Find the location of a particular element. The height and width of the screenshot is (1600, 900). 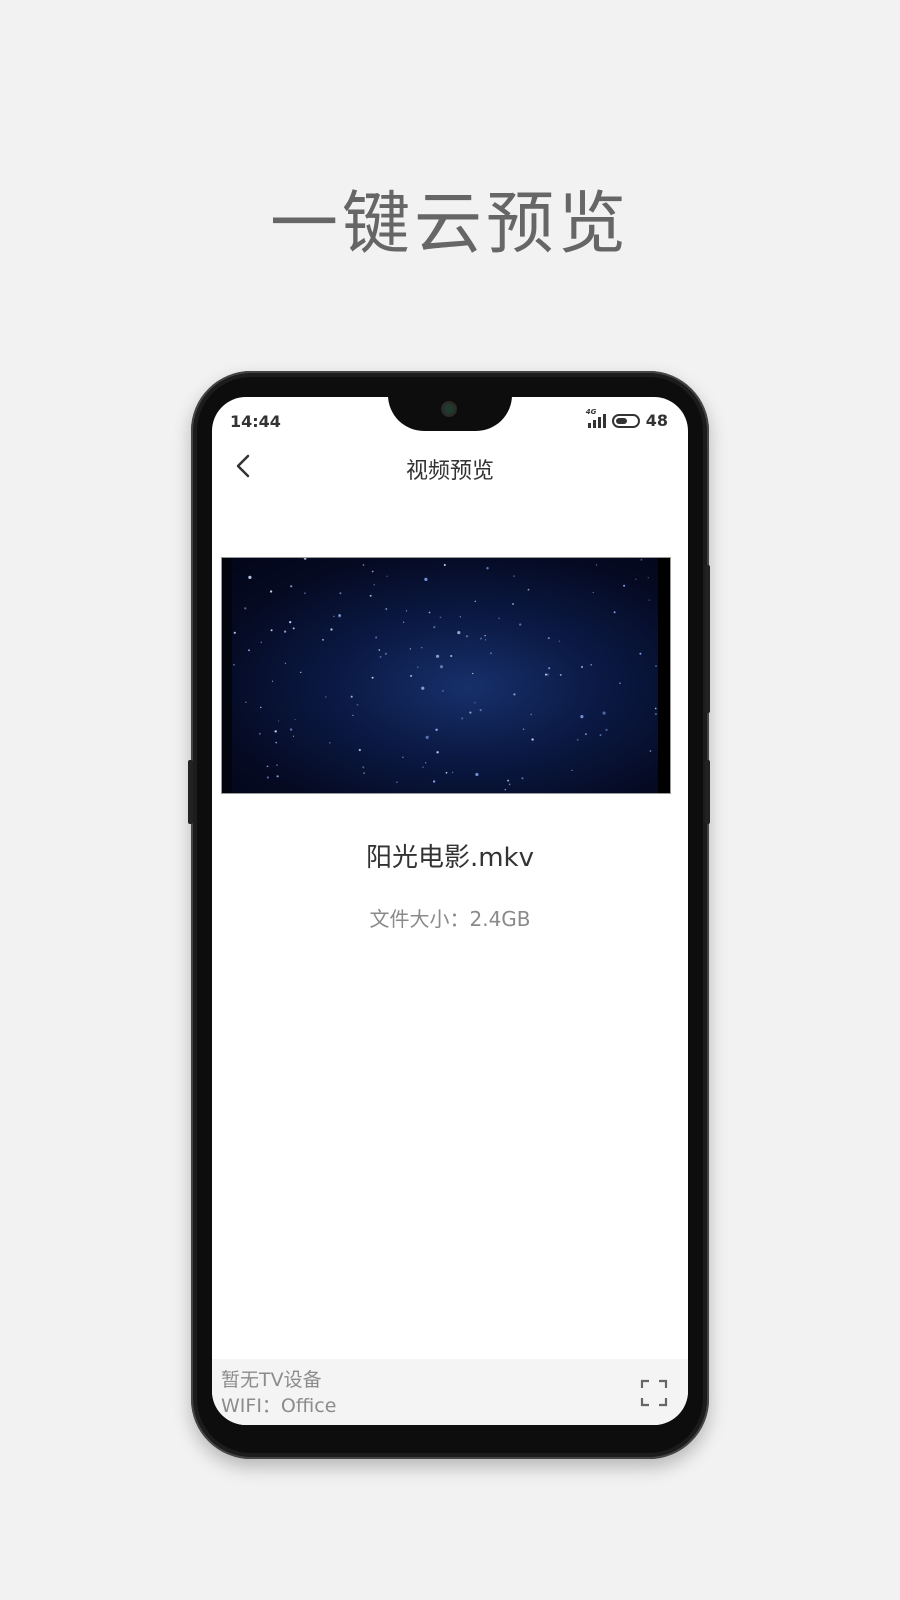

fullscreen-button is located at coordinates (654, 1393).